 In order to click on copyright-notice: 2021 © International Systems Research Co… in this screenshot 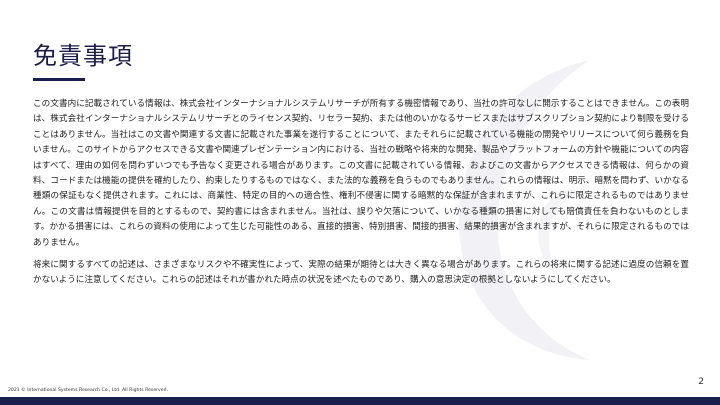, I will do `click(88, 390)`.